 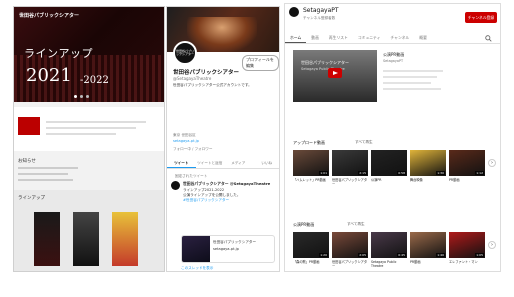 I want to click on tweet-author: 世田谷パブリックシアター @SetagayaTheatre, so click(x=226, y=184).